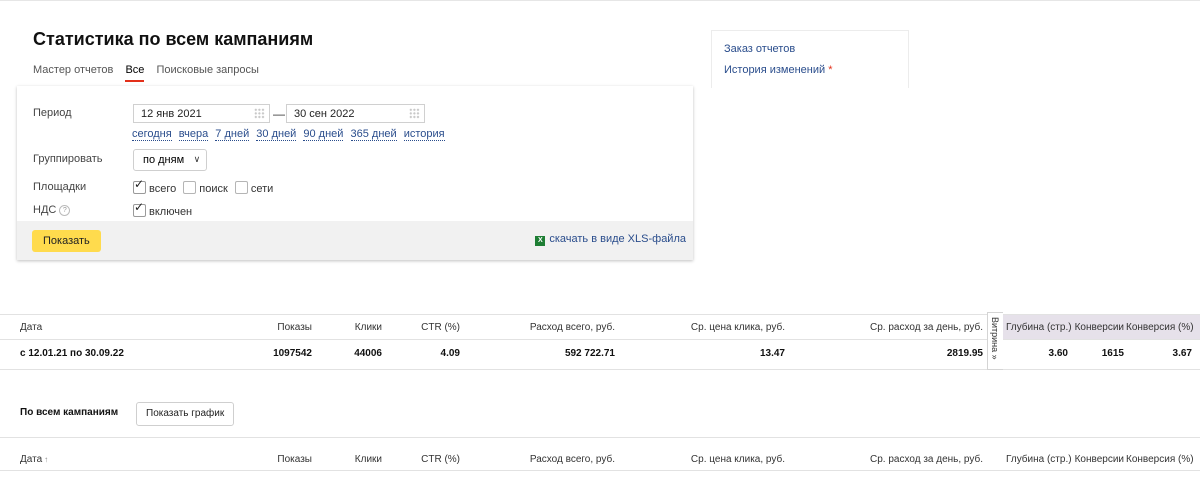 The height and width of the screenshot is (477, 1200). I want to click on report-tabs: Мастер отчетов Все Поисковые запросы, so click(150, 74).